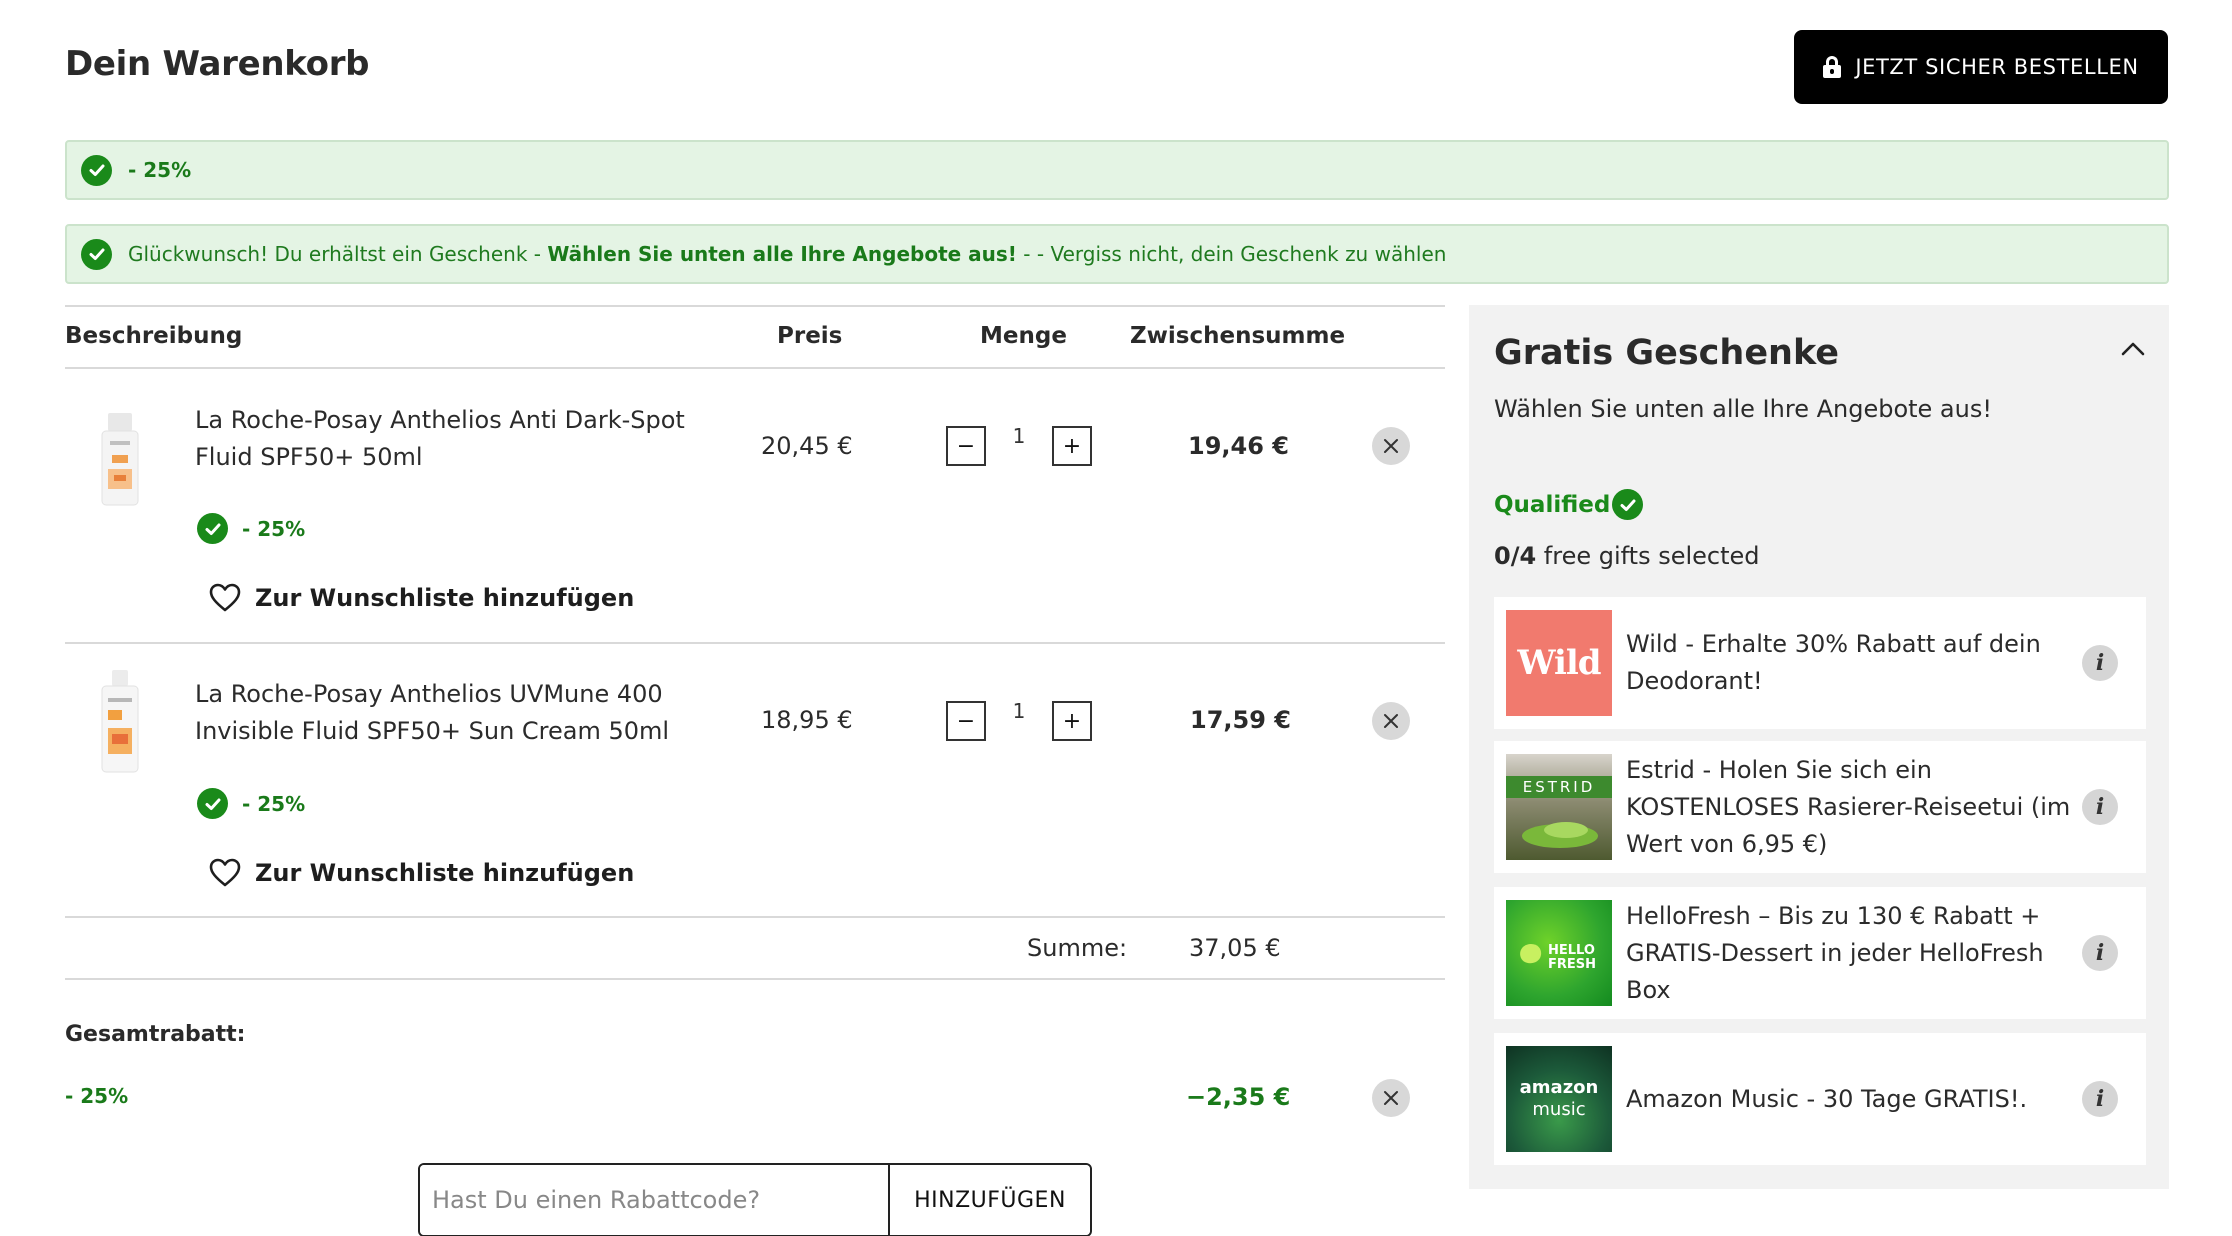  I want to click on discount-banner: - 25%, so click(1117, 170).